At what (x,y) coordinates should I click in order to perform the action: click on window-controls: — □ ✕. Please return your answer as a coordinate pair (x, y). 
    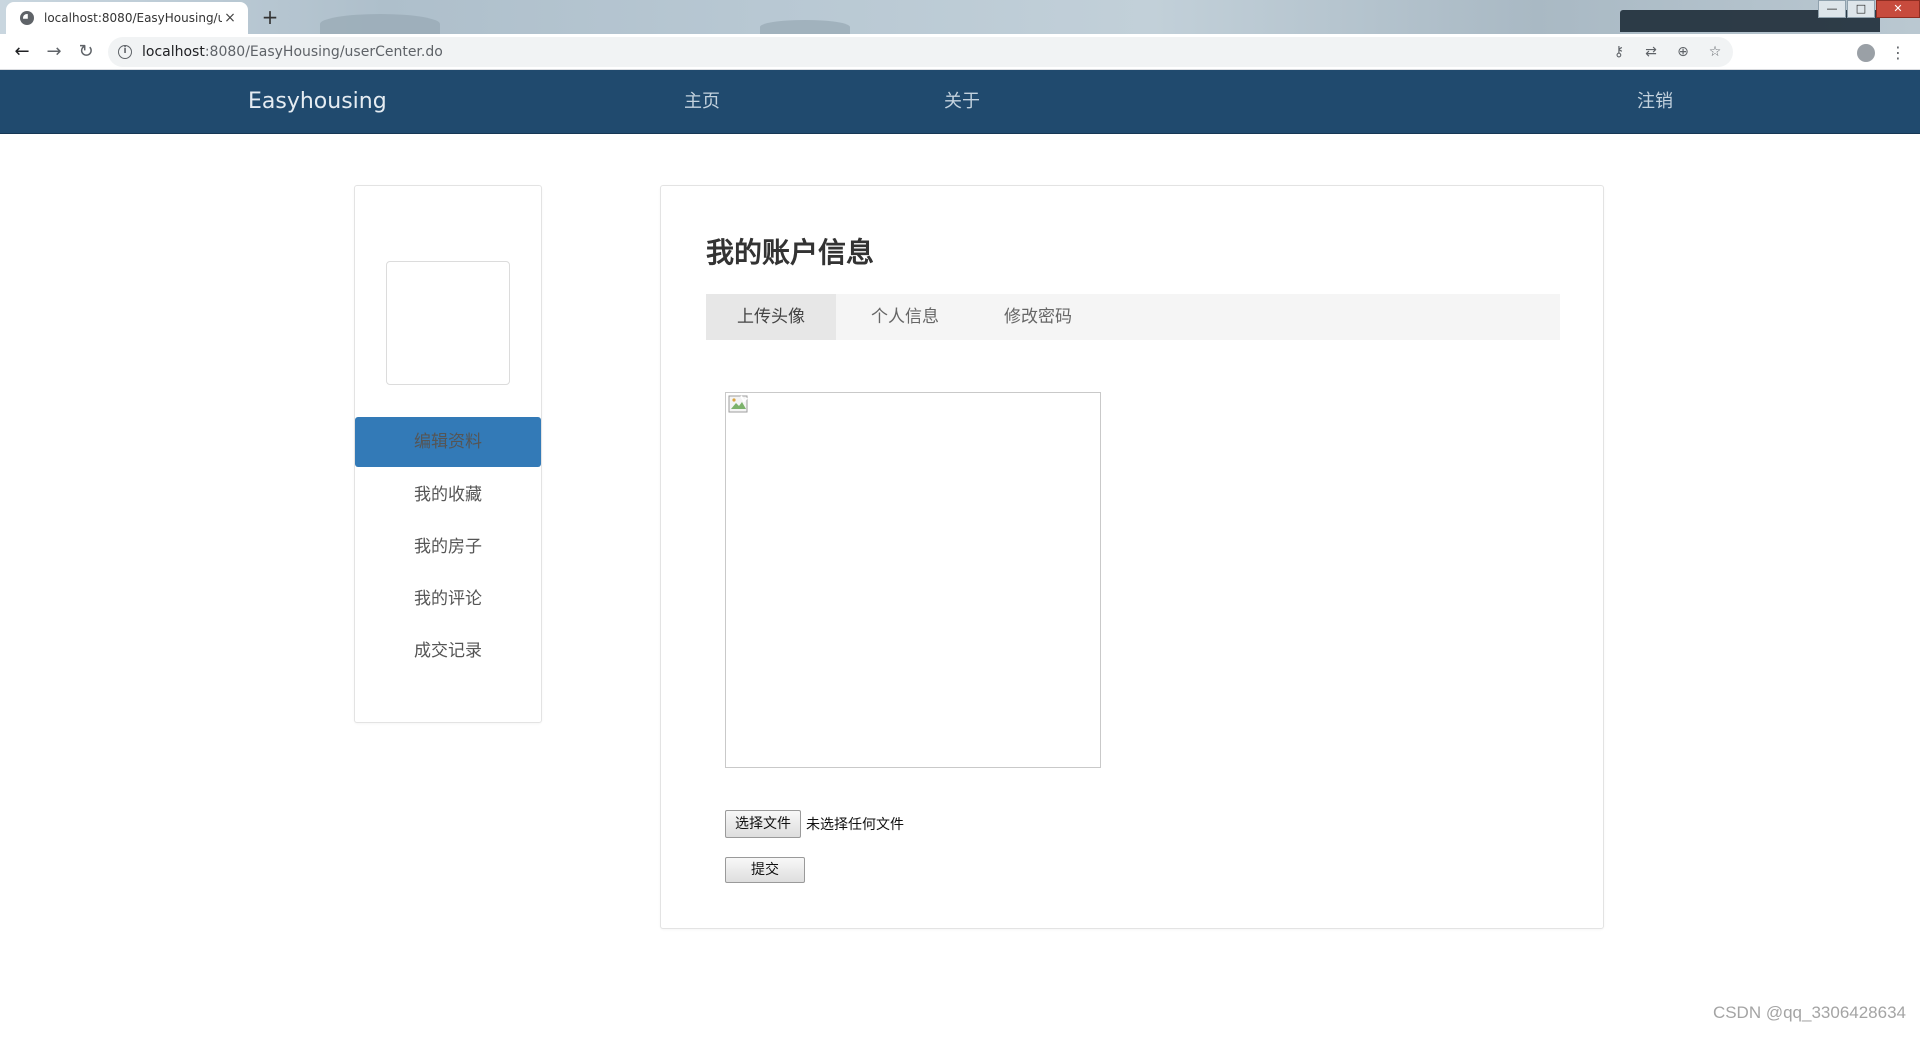
    Looking at the image, I should click on (1868, 9).